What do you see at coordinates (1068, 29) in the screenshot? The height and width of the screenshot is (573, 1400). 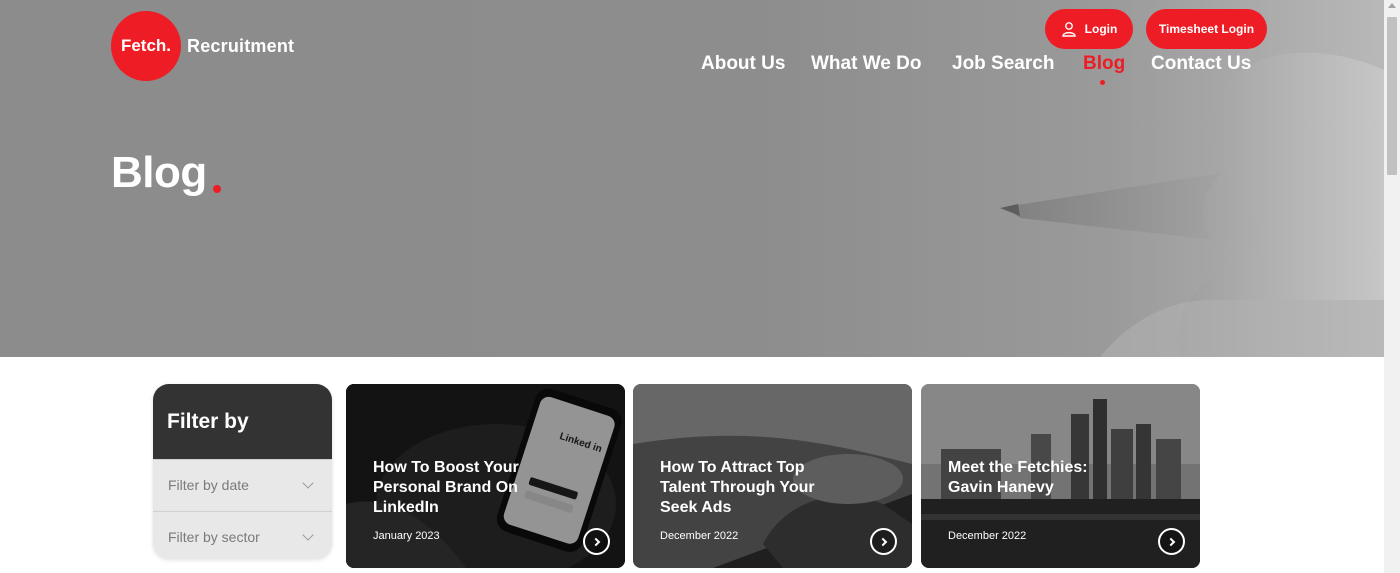 I see `user-icon` at bounding box center [1068, 29].